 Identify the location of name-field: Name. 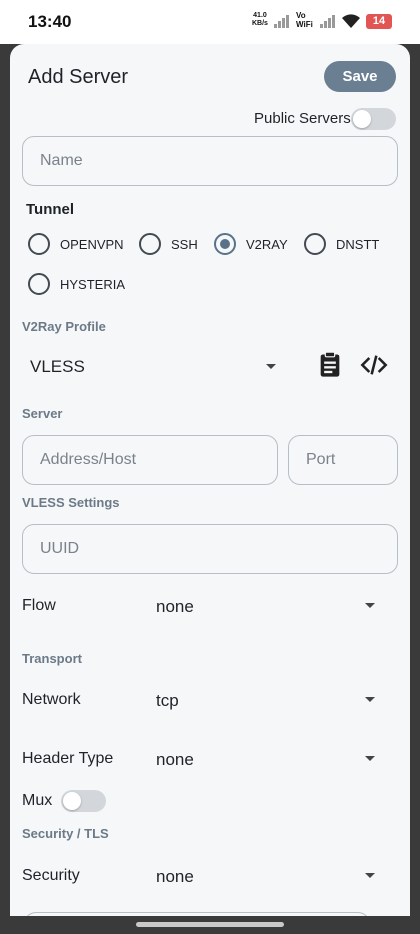
(210, 161).